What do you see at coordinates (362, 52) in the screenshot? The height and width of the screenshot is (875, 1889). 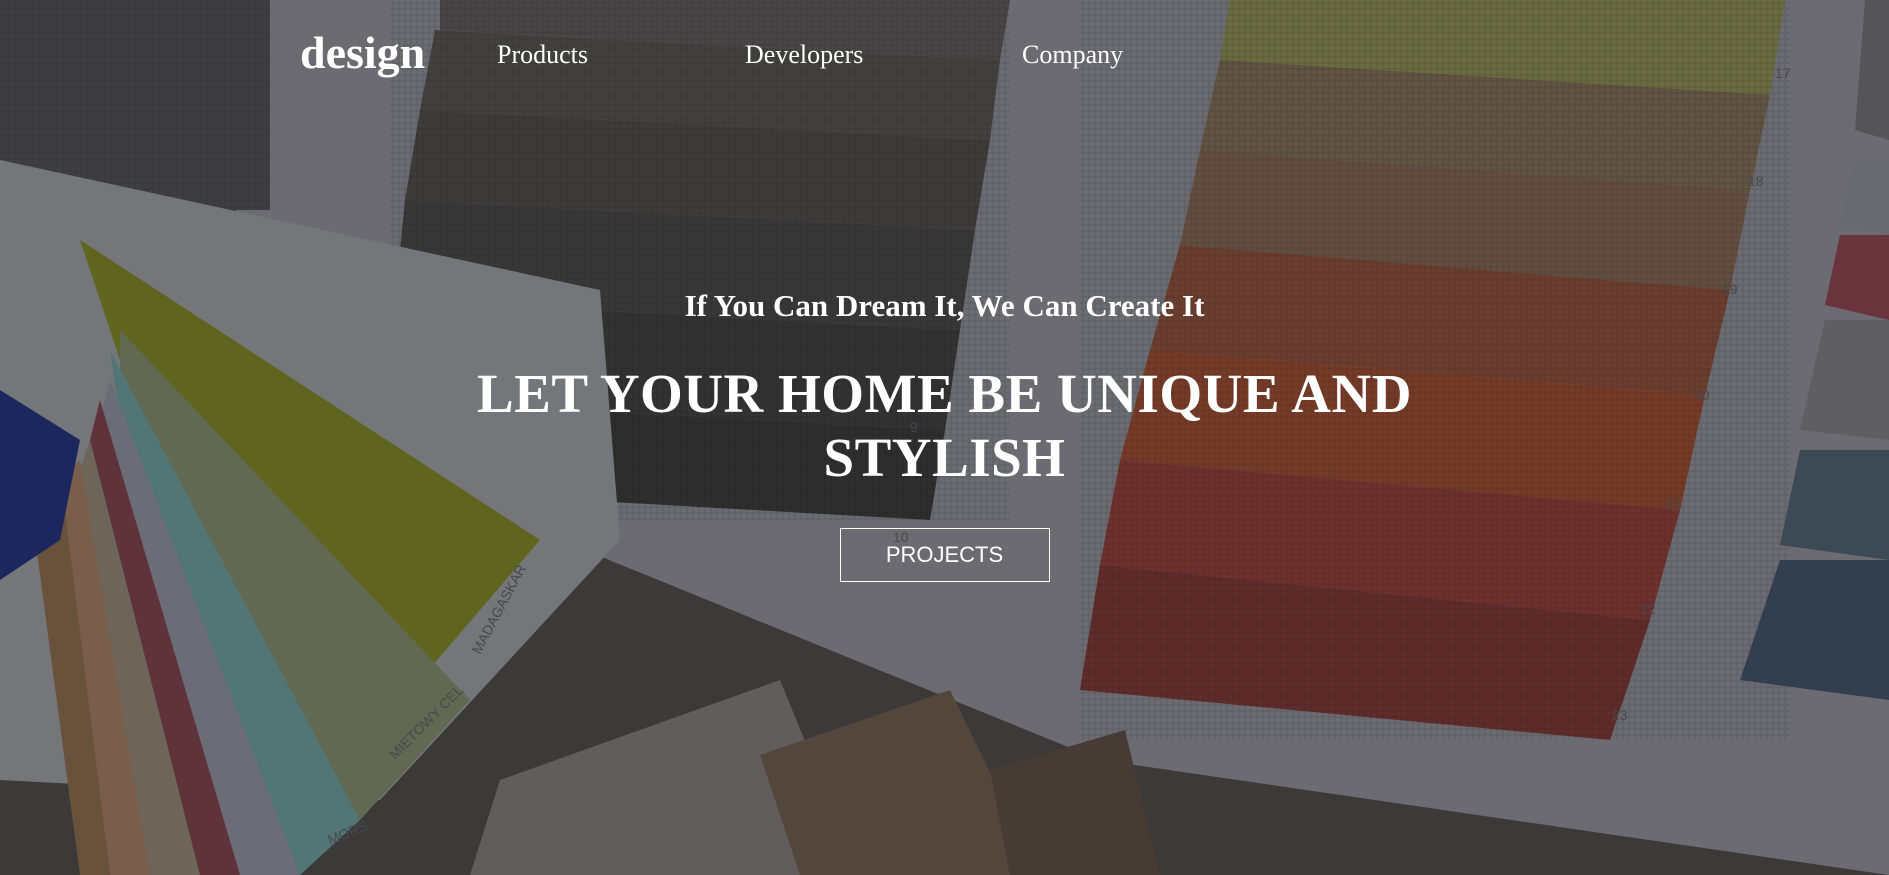 I see `site-logo: design` at bounding box center [362, 52].